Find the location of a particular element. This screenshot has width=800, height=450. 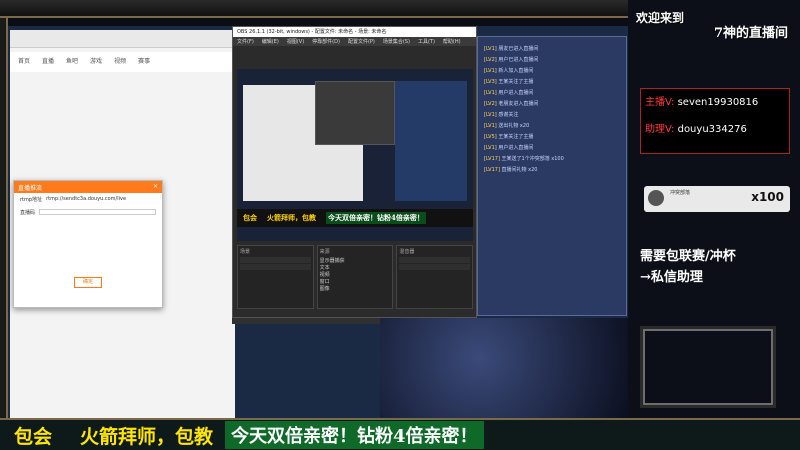

close-icon: ✕ is located at coordinates (155, 187).